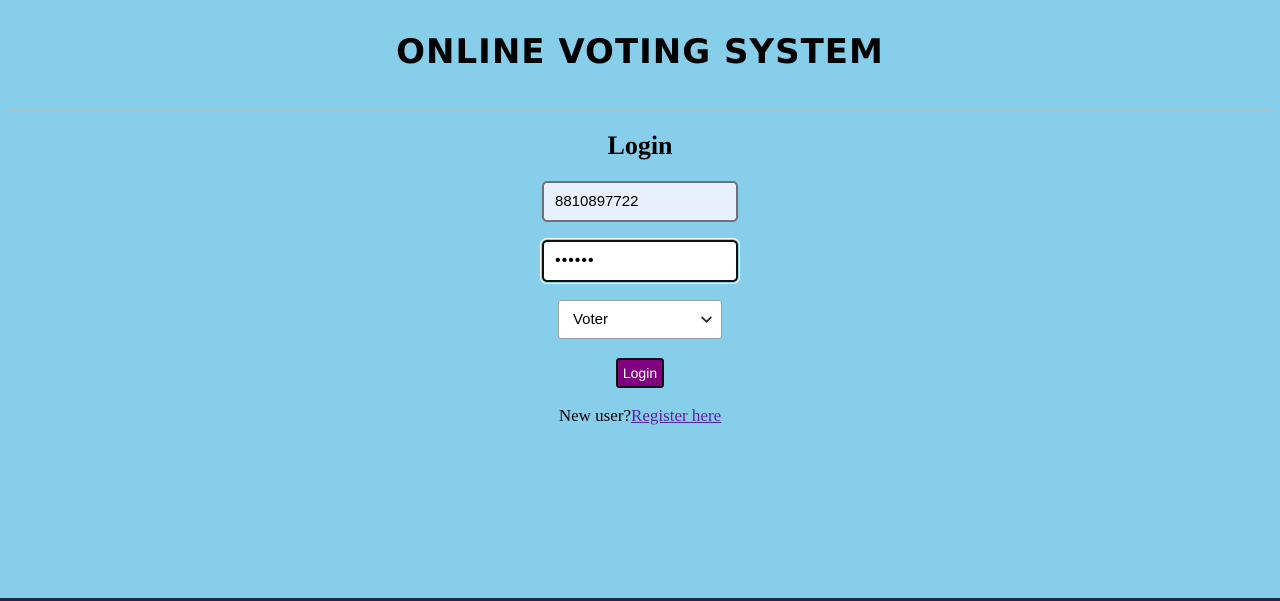  Describe the element at coordinates (640, 261) in the screenshot. I see `password-input: ••••••` at that location.